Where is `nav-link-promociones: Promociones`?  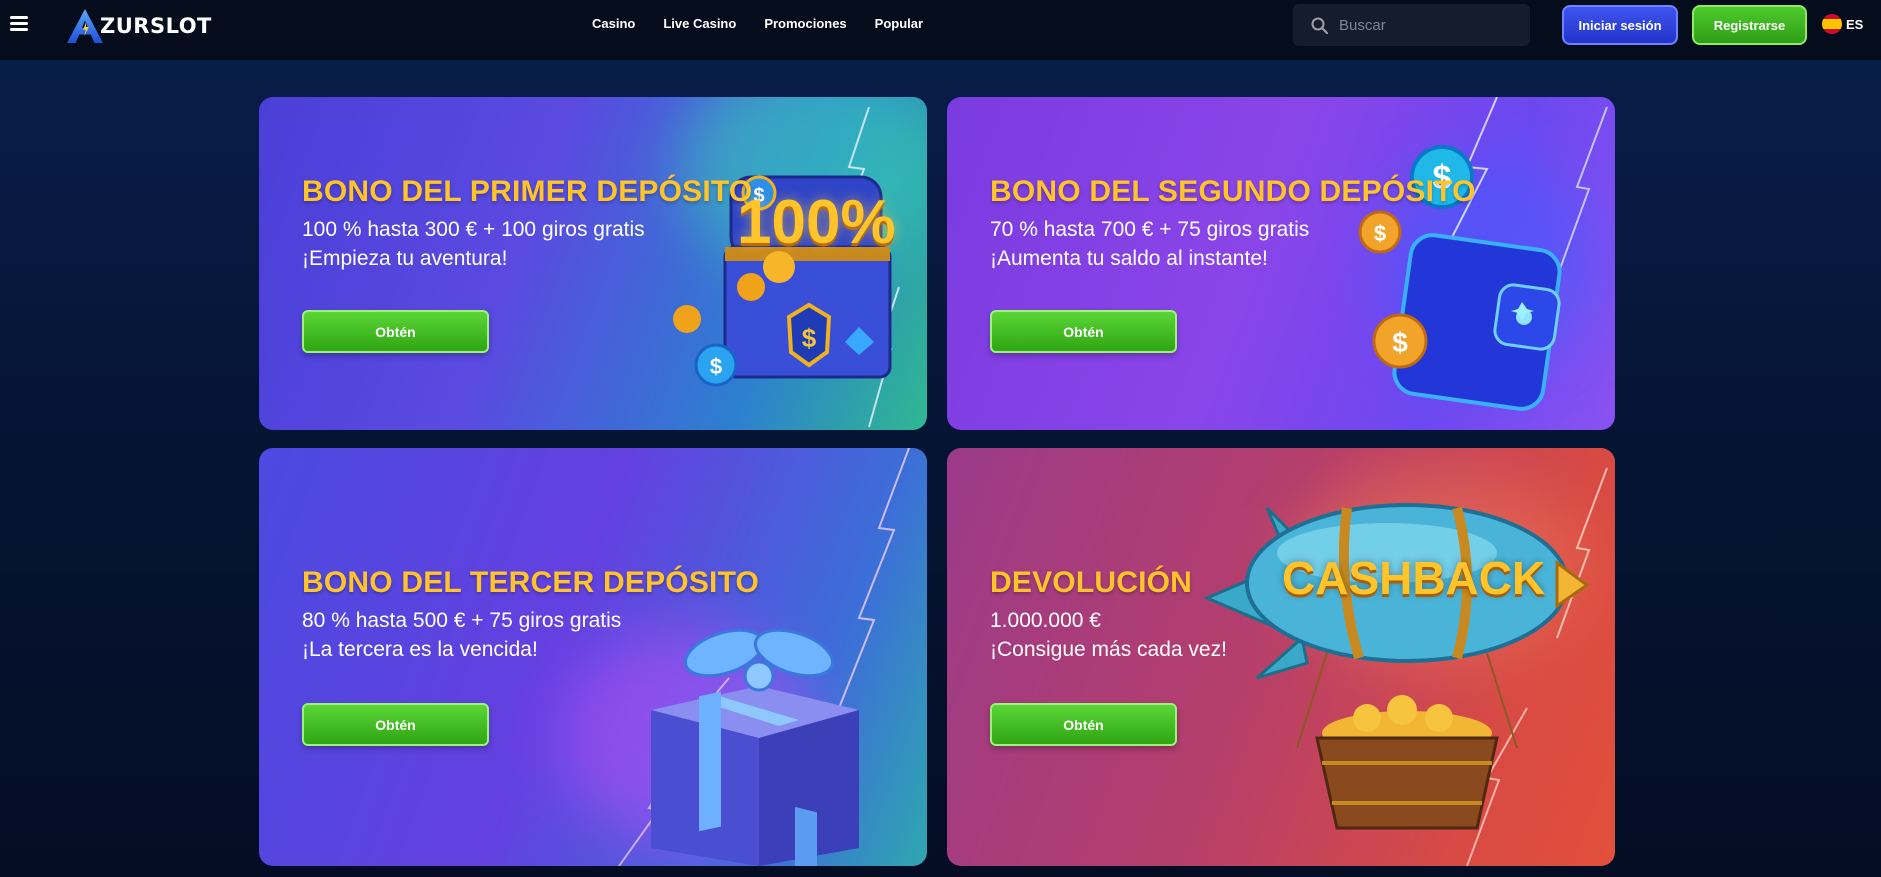 nav-link-promociones: Promociones is located at coordinates (805, 23).